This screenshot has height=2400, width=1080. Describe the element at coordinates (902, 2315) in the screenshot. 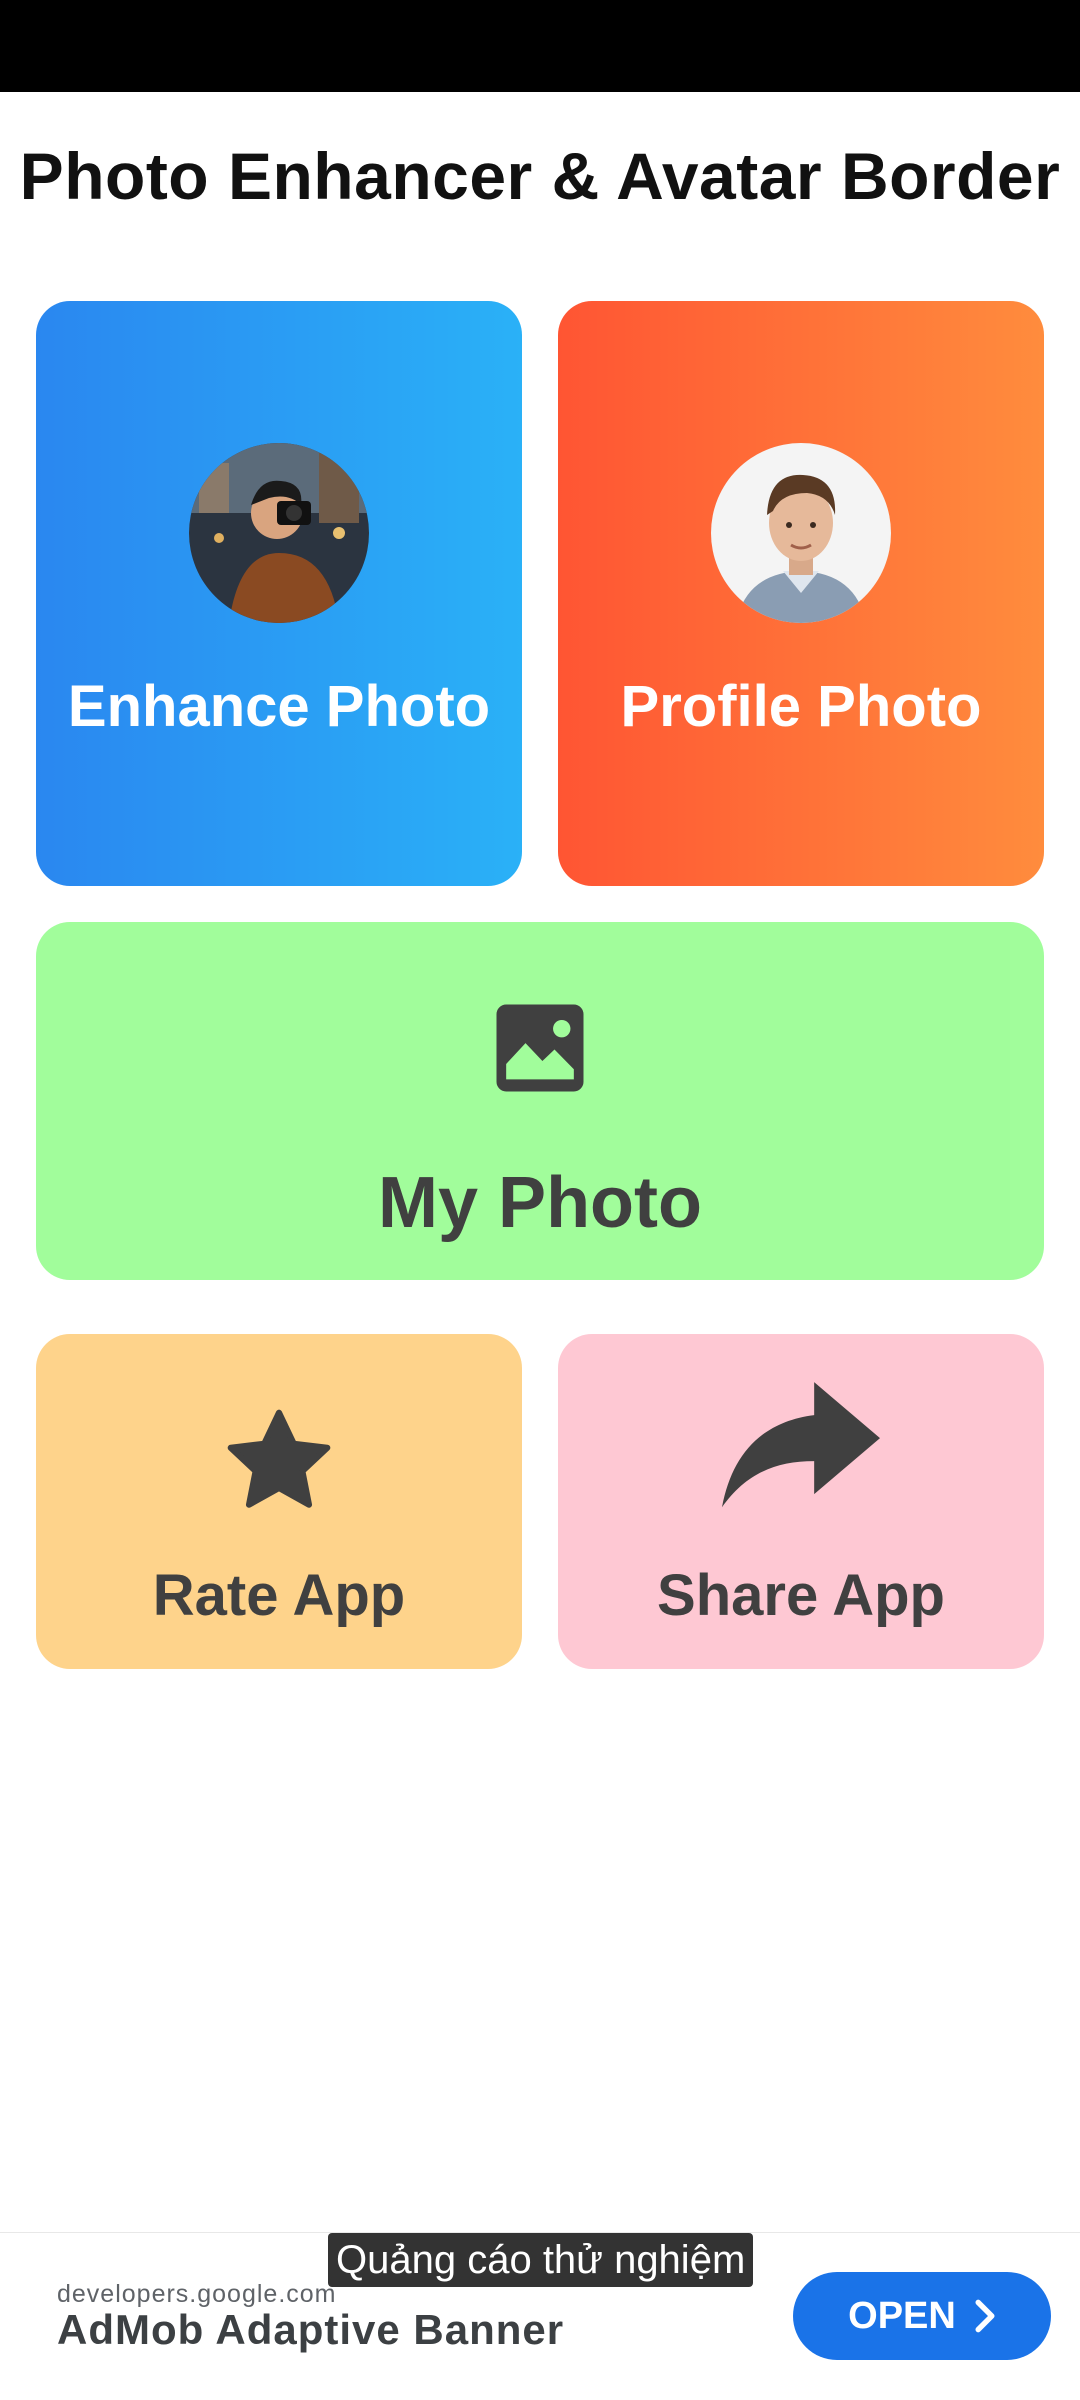

I see `ad-open-label: OPEN` at that location.